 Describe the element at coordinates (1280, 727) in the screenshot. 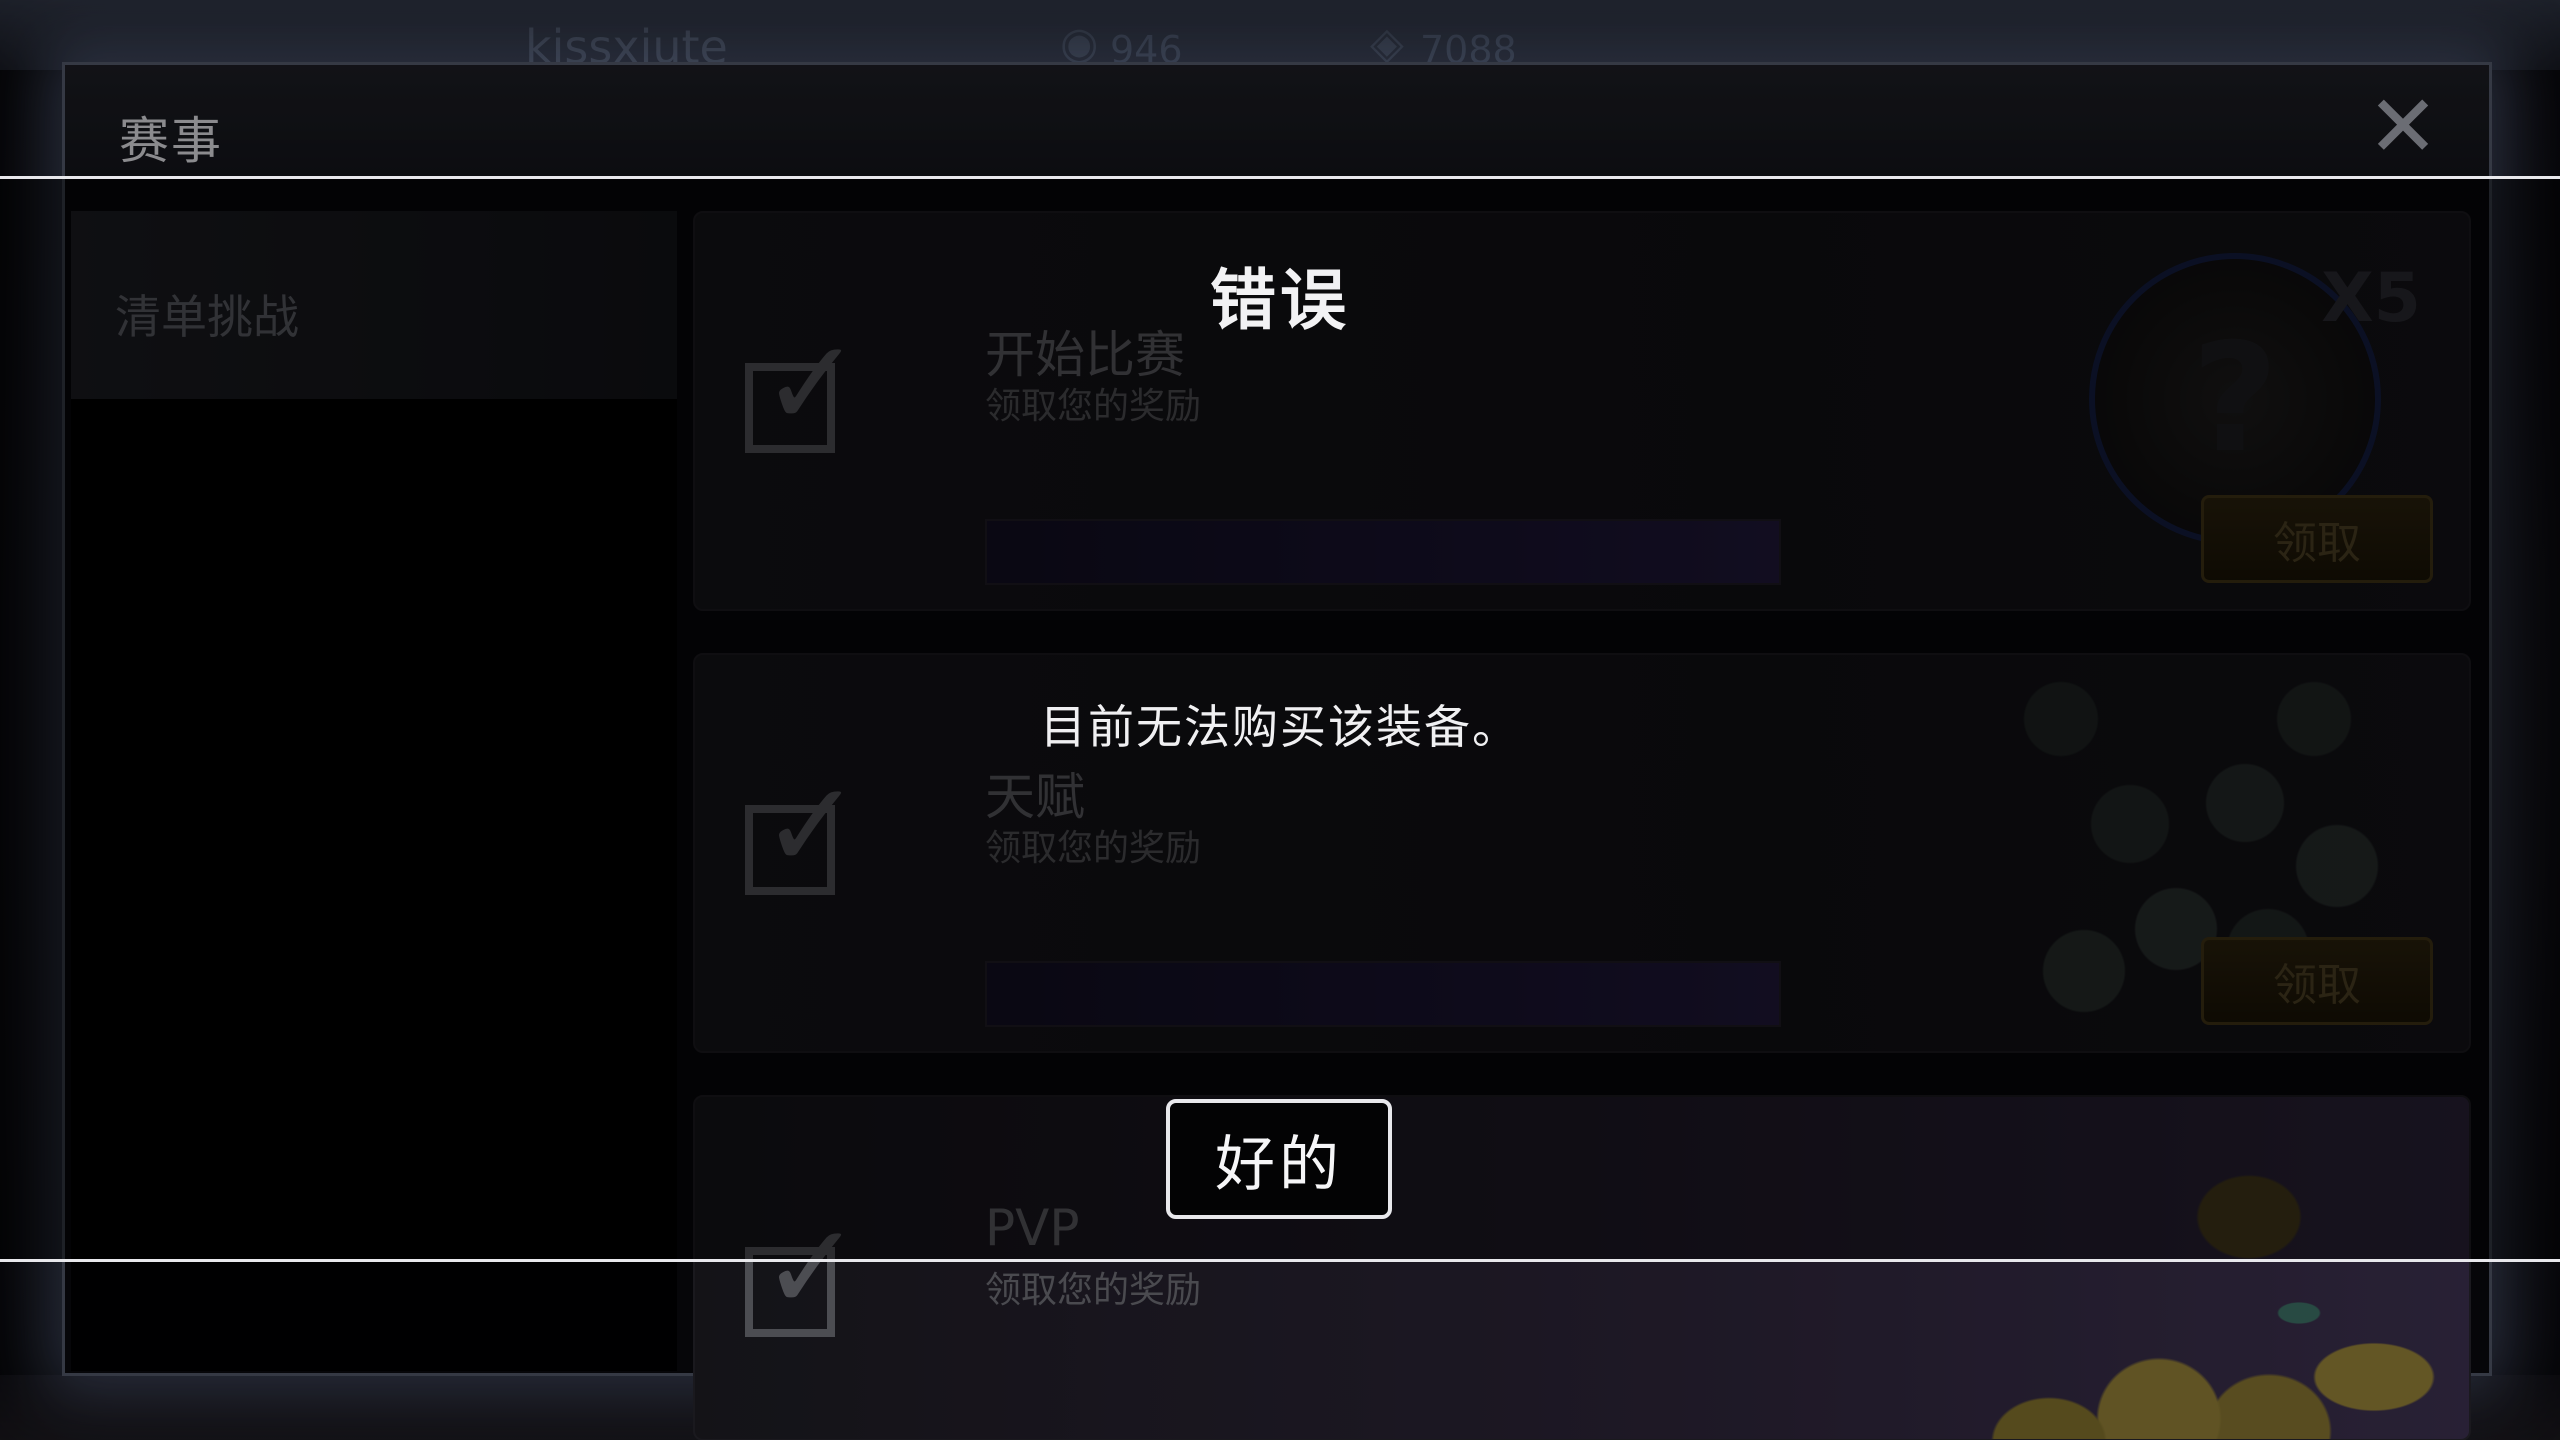

I see `dialog-message: 目前无法购买该装备。` at that location.